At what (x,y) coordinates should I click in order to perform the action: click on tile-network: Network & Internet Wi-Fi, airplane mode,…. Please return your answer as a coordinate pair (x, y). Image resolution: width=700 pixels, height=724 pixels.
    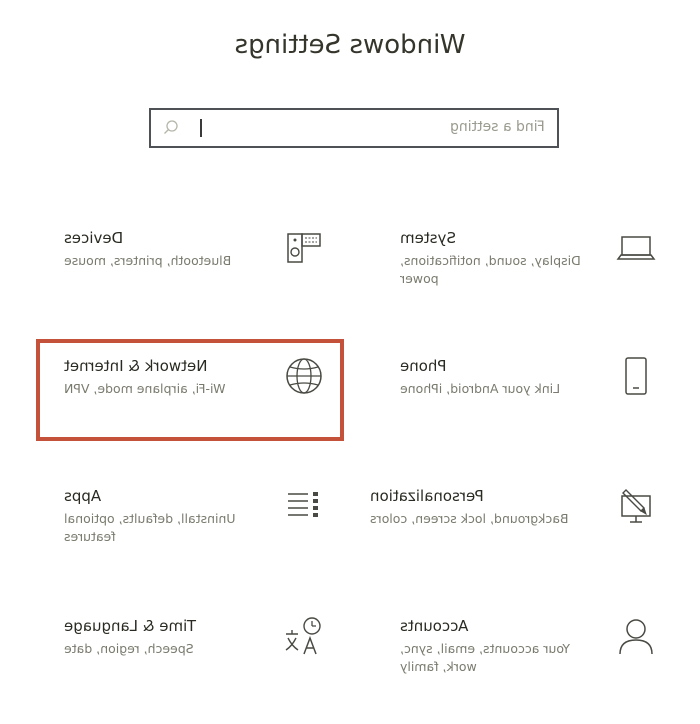
    Looking at the image, I should click on (200, 394).